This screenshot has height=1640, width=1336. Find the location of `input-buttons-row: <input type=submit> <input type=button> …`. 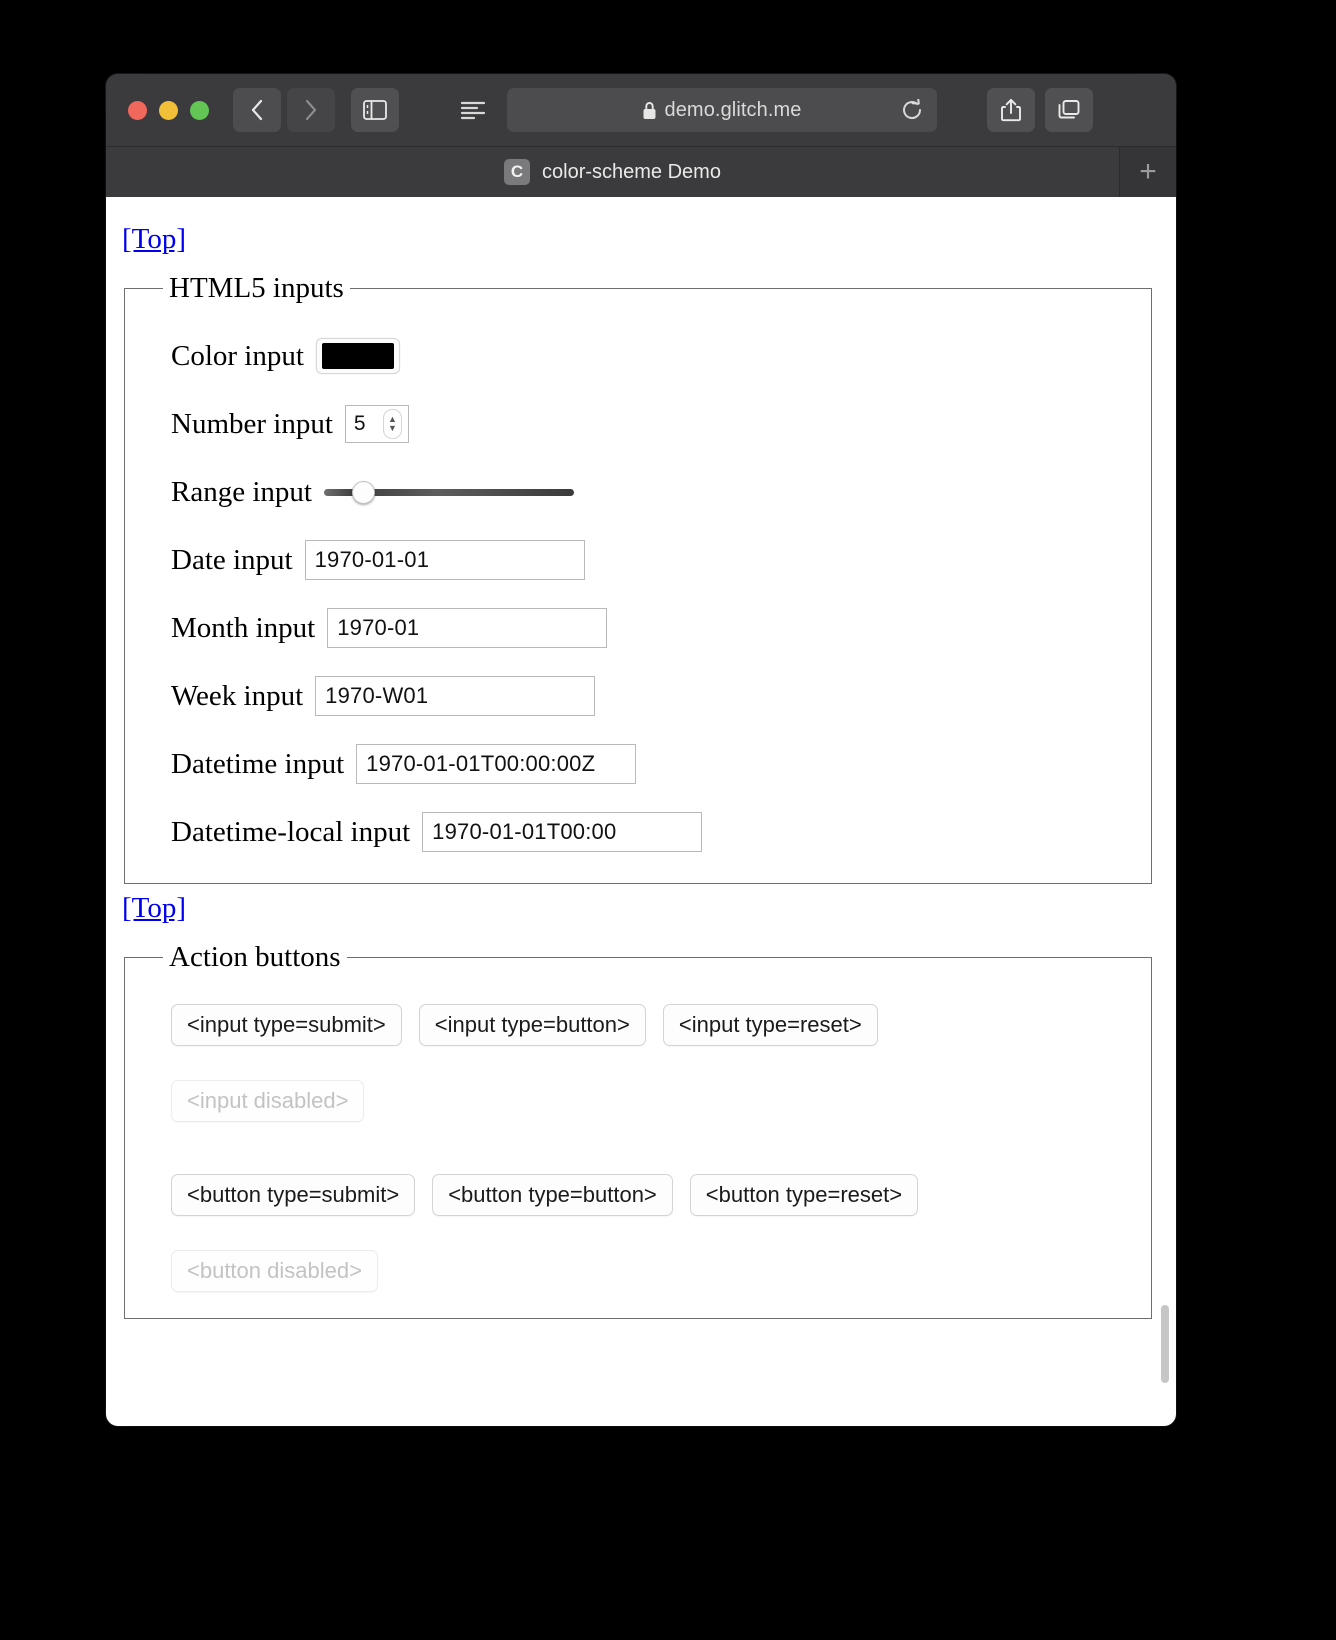

input-buttons-row: <input type=submit> <input type=button> … is located at coordinates (561, 1063).